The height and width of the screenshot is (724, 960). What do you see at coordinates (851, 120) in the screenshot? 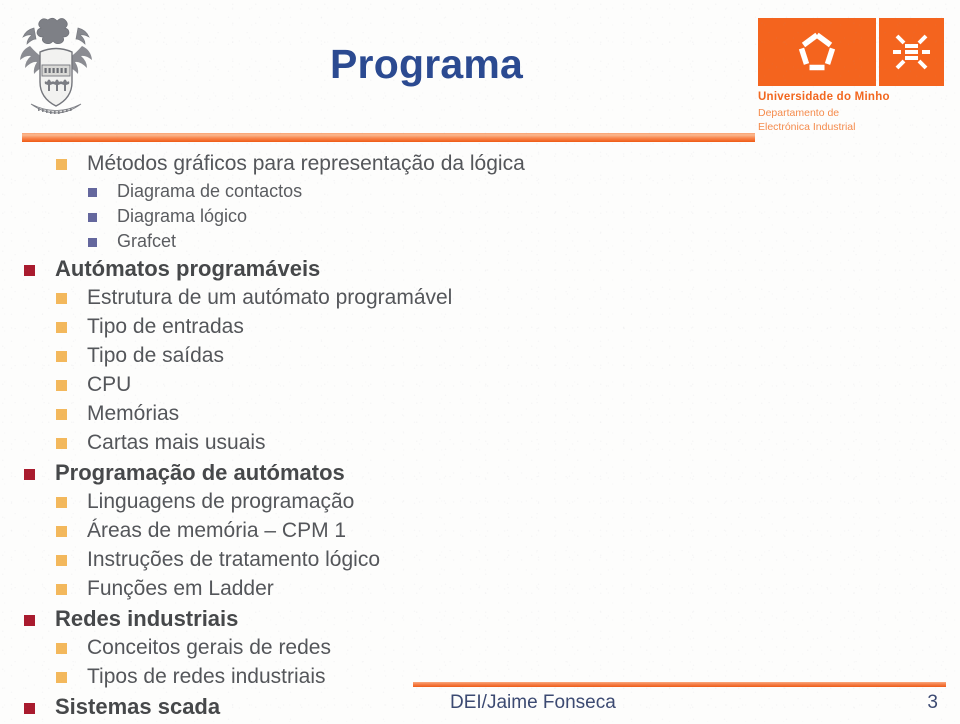
I see `department-name: Departamento de Electrónica Industrial` at bounding box center [851, 120].